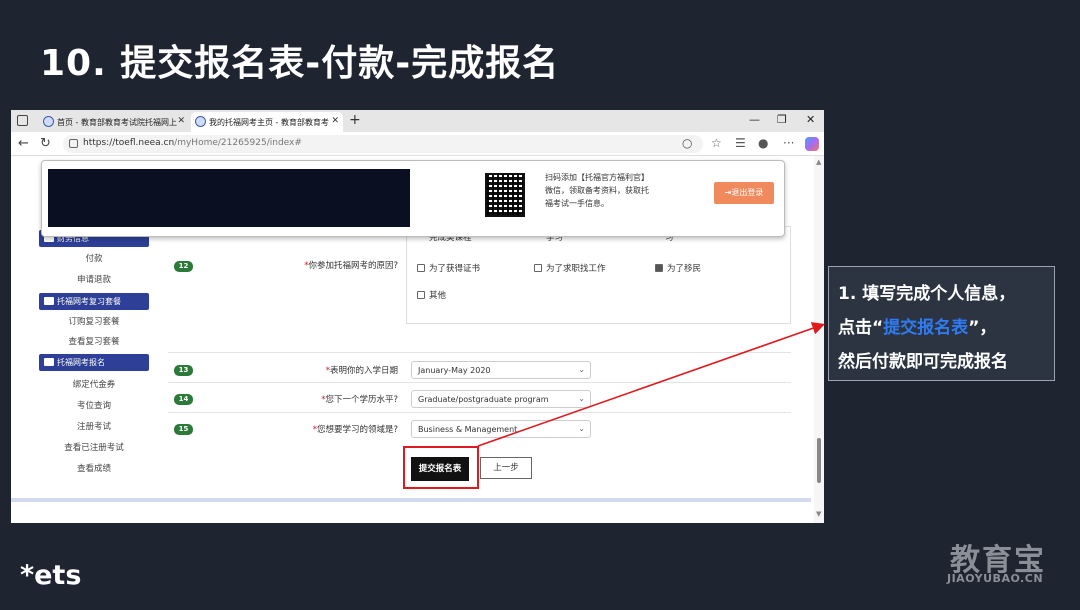  What do you see at coordinates (183, 399) in the screenshot?
I see `question-number-badge: 14` at bounding box center [183, 399].